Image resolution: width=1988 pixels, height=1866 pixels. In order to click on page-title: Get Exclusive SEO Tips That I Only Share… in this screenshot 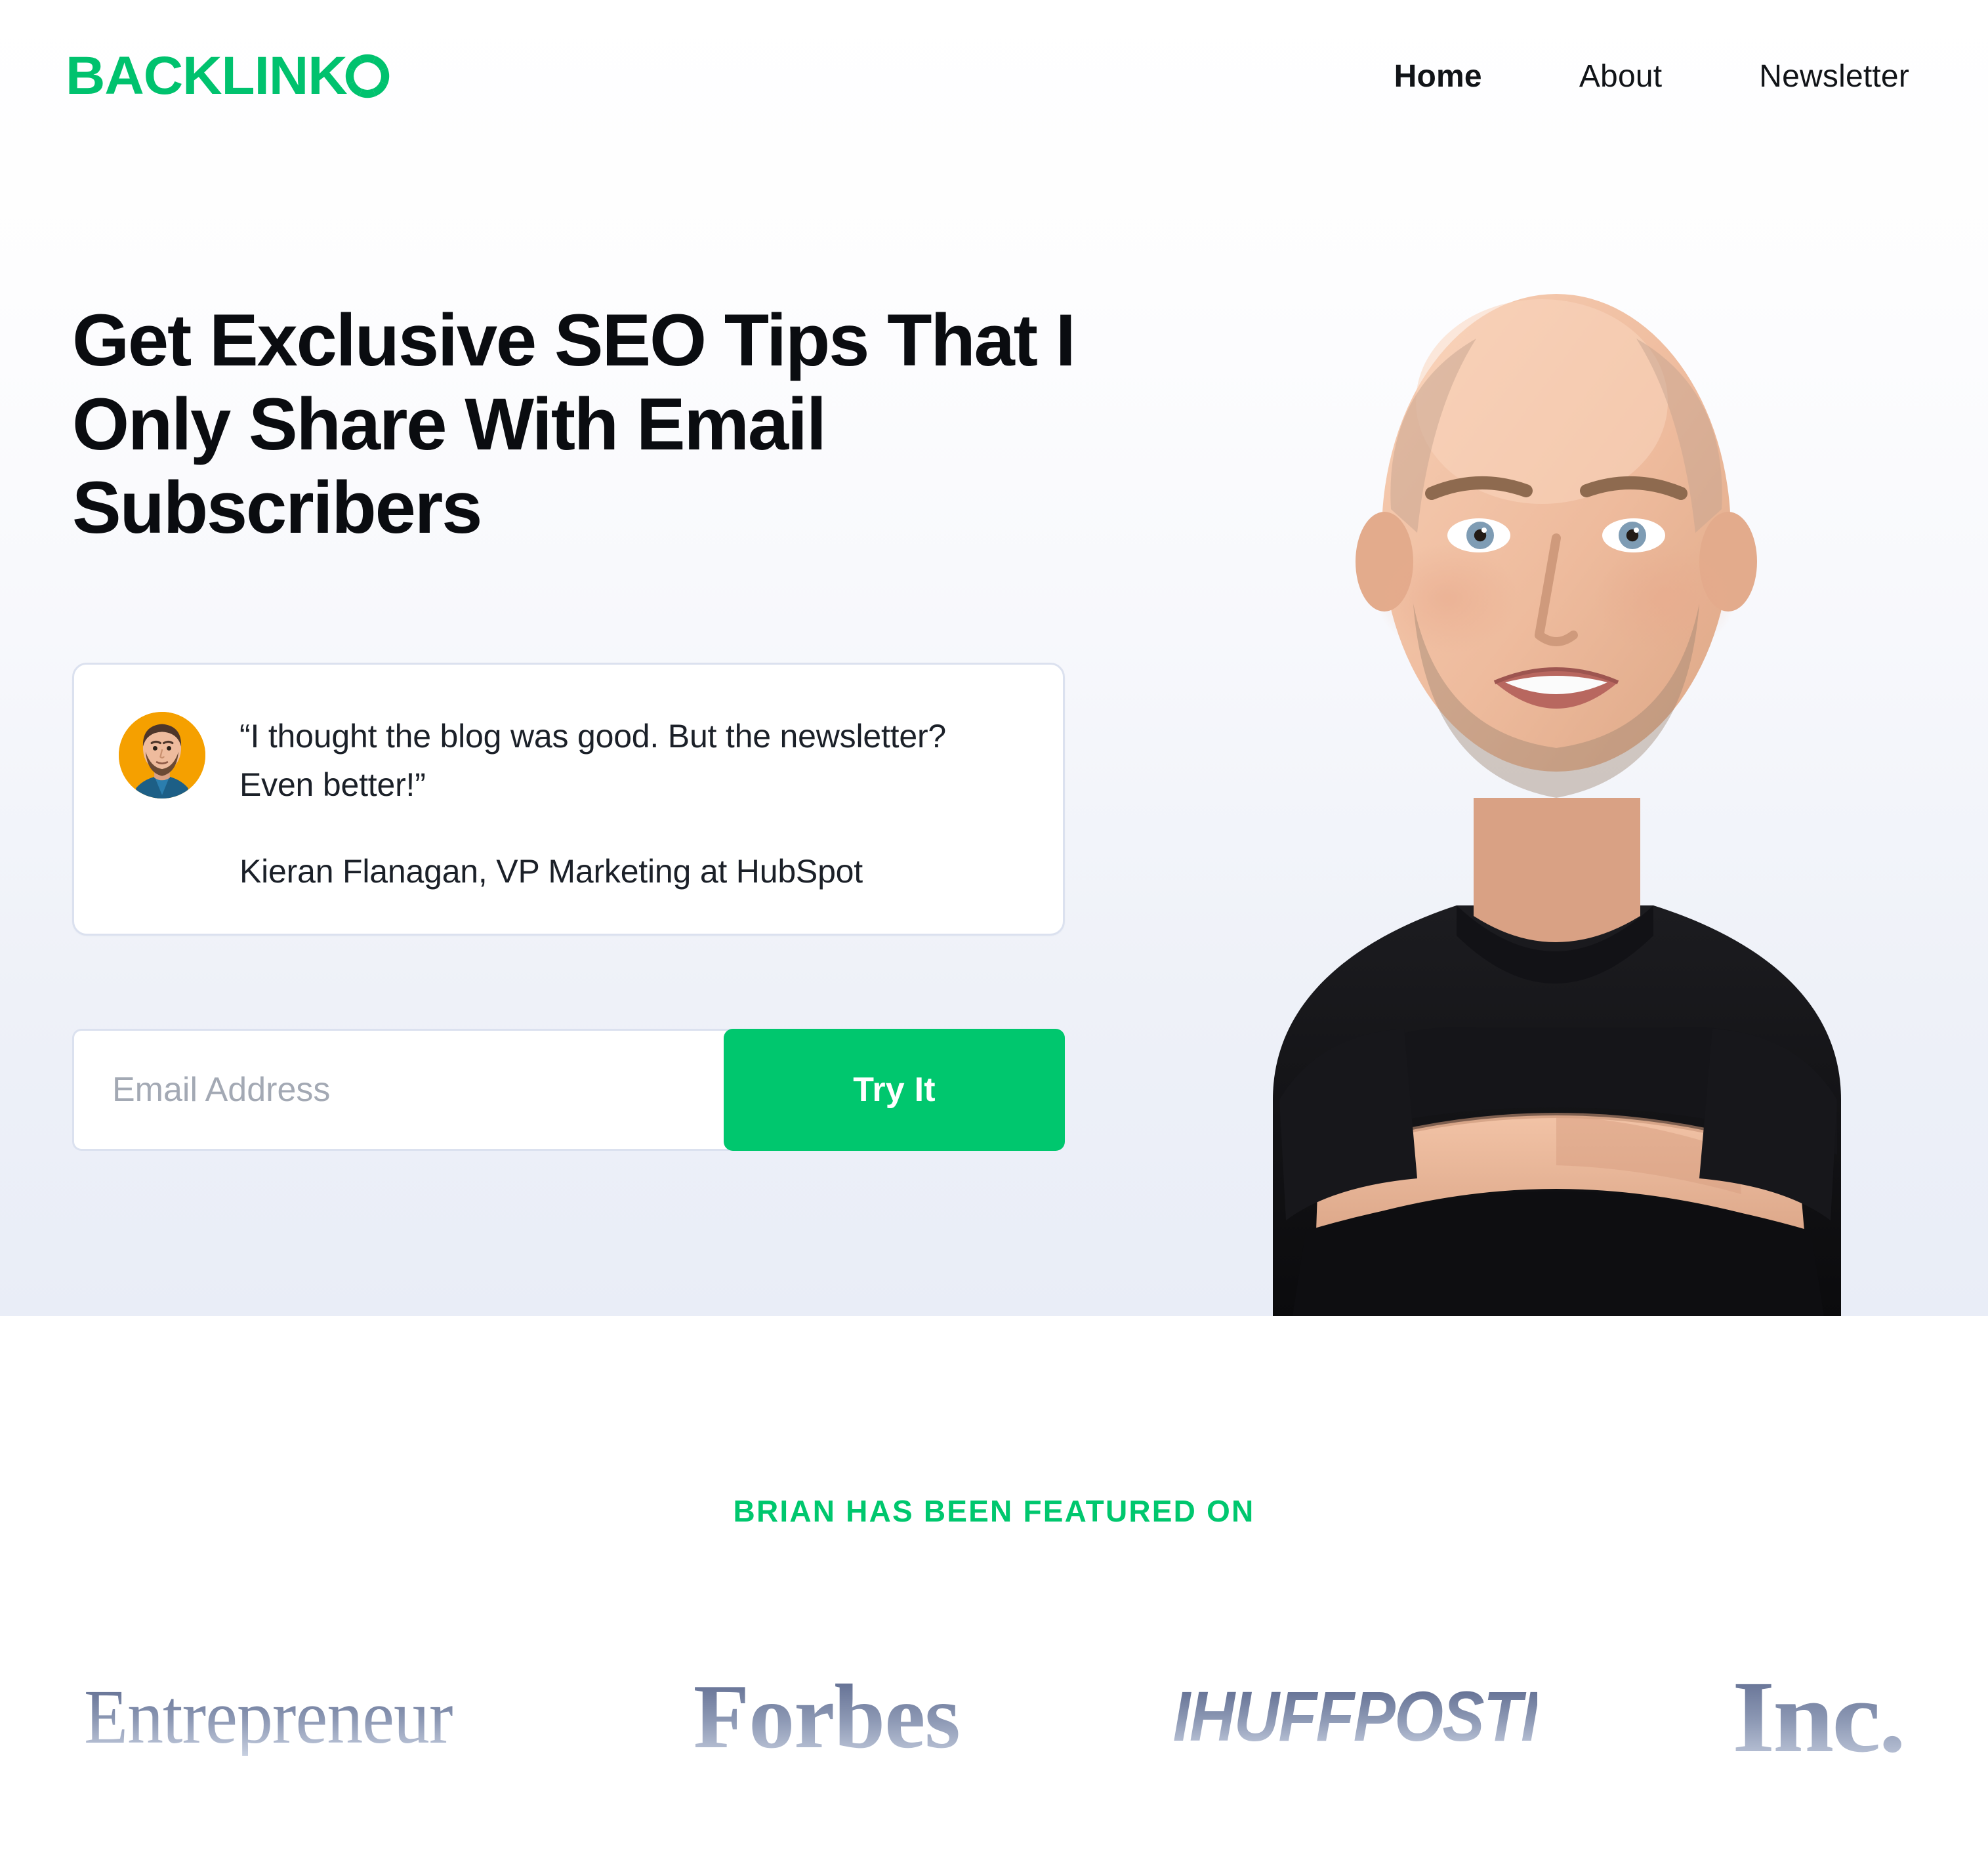, I will do `click(574, 424)`.